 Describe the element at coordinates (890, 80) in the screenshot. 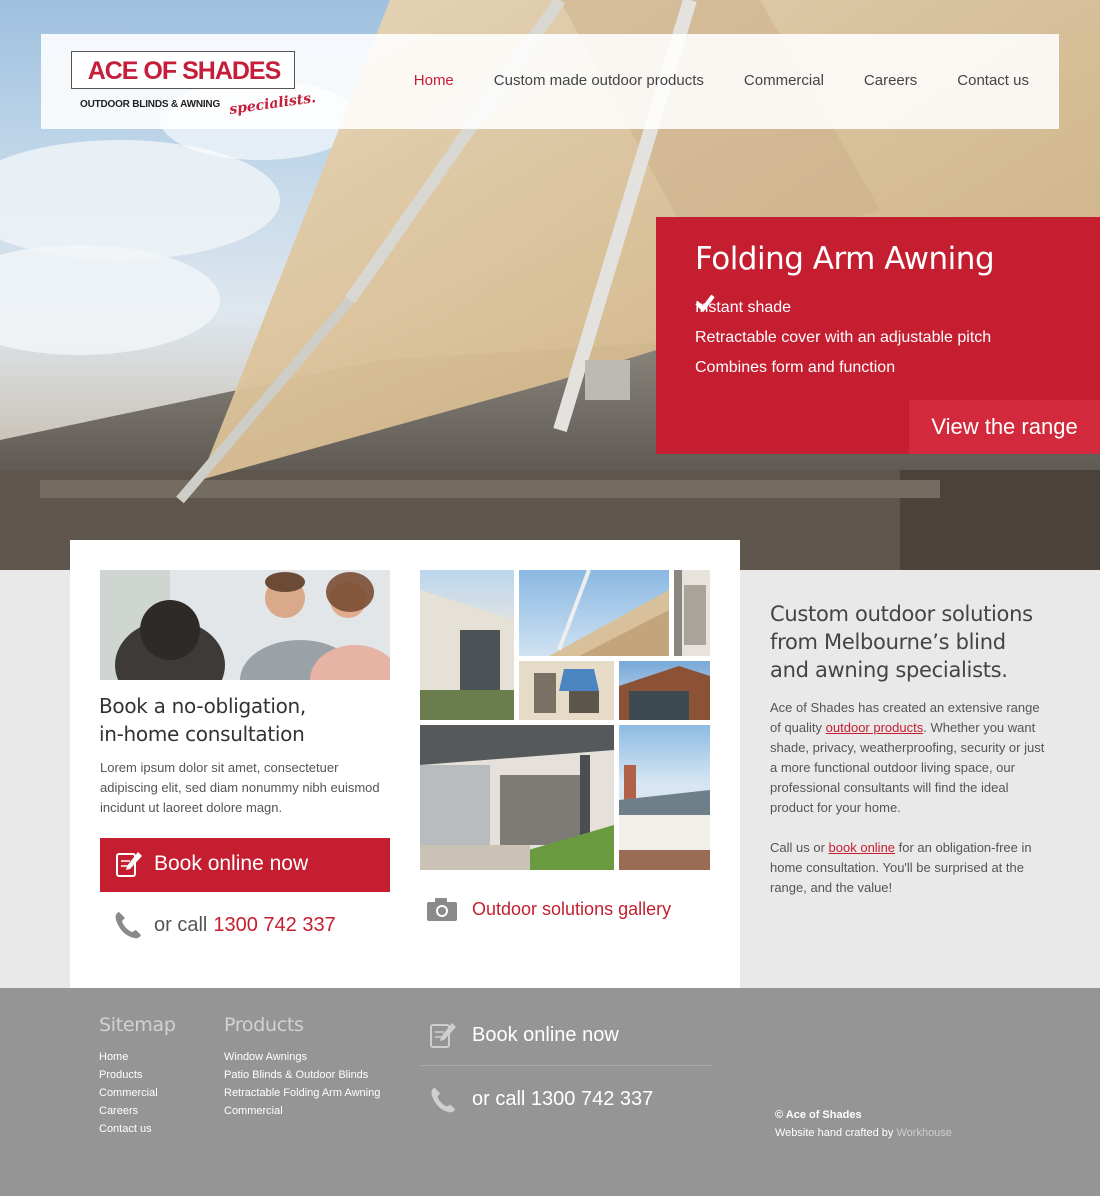

I see `nav-careers: Careers` at that location.